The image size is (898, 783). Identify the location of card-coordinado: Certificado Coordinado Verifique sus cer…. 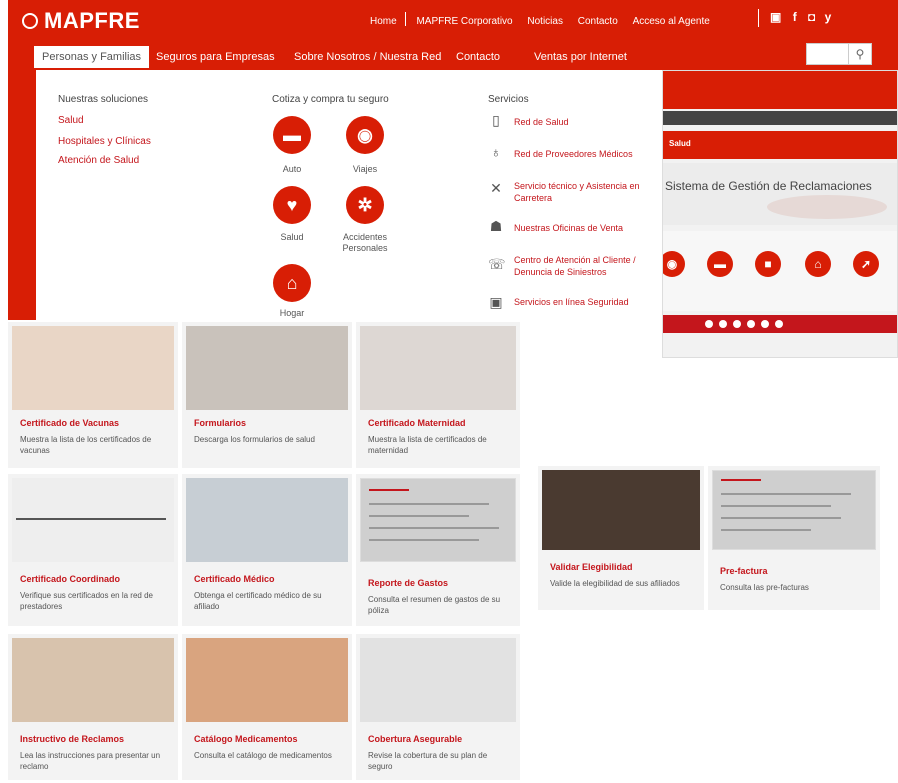
(93, 550).